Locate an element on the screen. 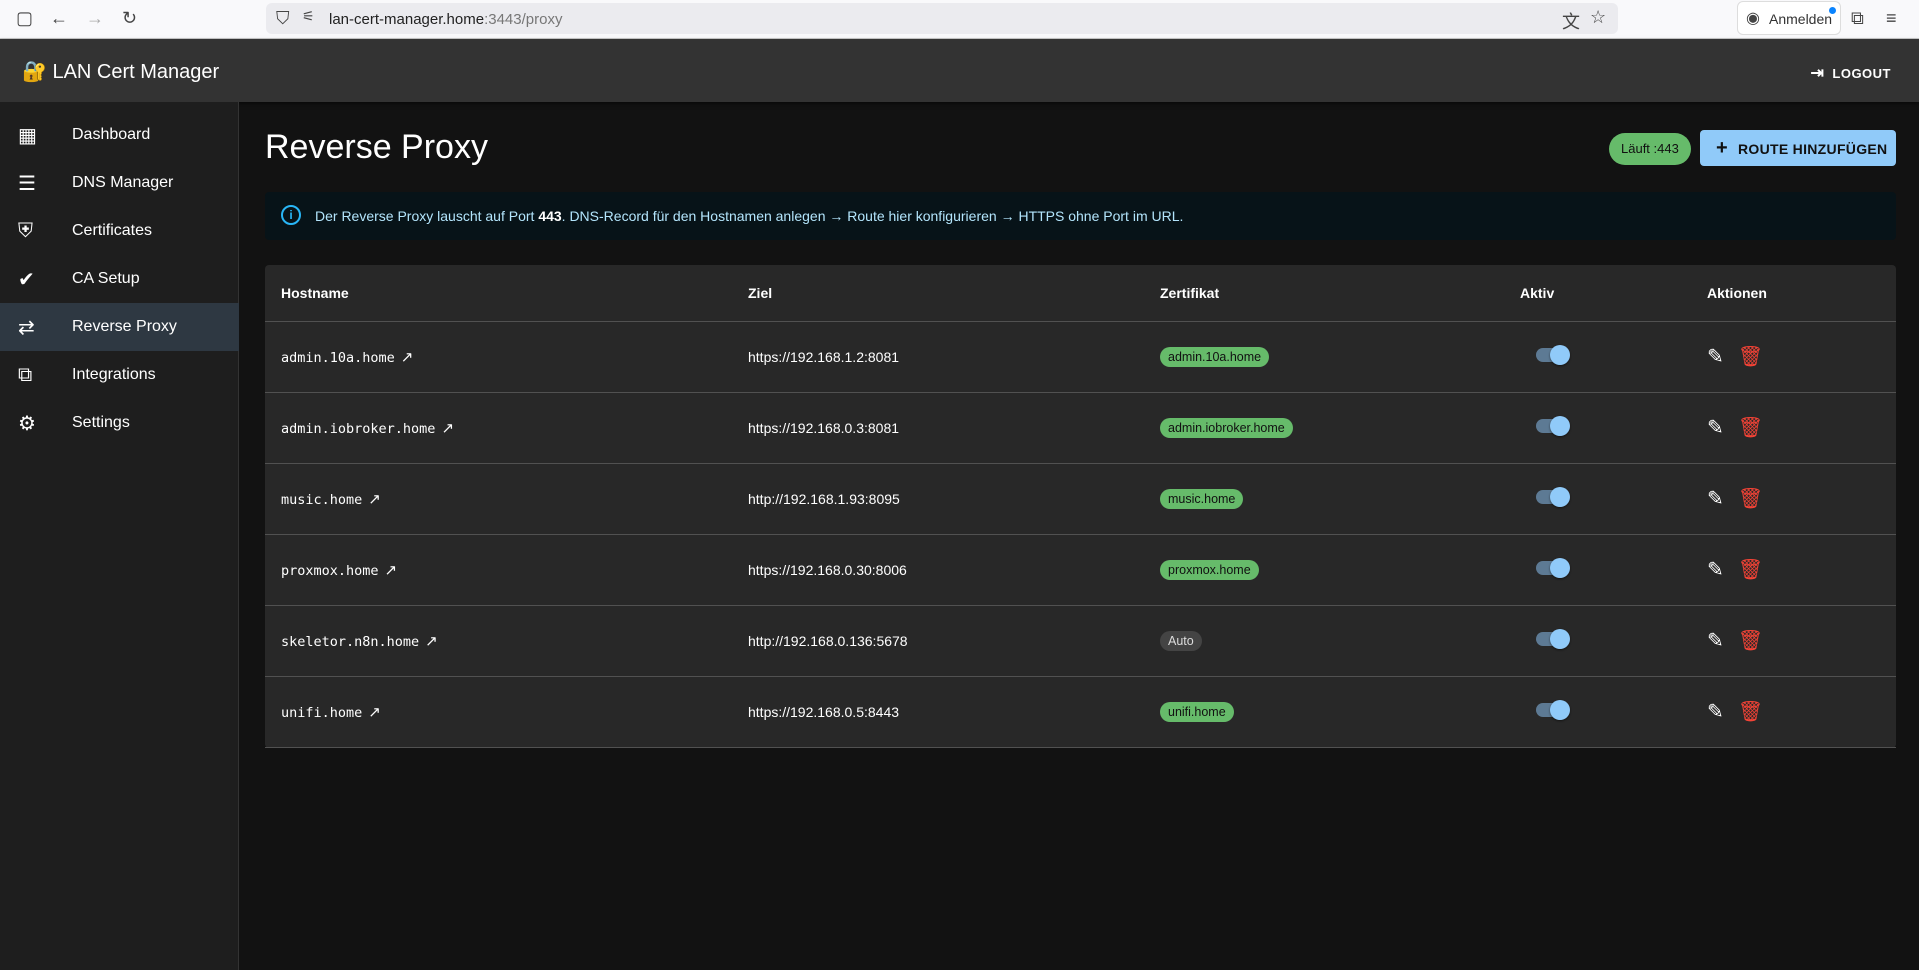 This screenshot has width=1919, height=970. url-bar: ⛉ ⚟ lan-cert-manager.home:3443/proxy 文 ☆ is located at coordinates (942, 18).